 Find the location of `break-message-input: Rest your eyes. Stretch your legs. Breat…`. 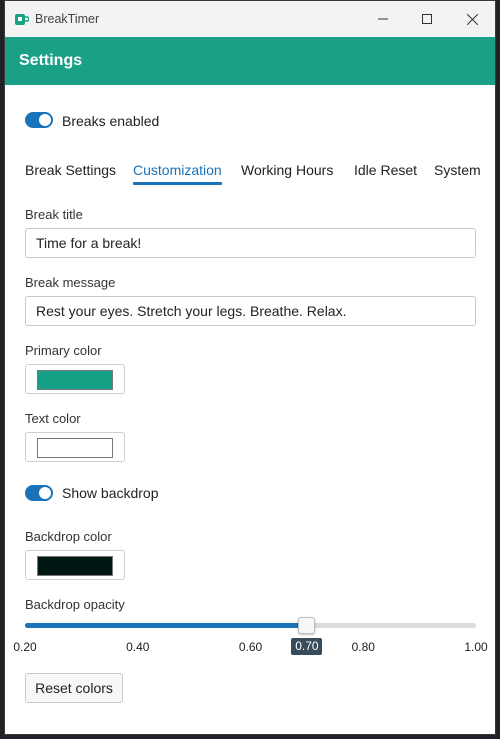

break-message-input: Rest your eyes. Stretch your legs. Breat… is located at coordinates (250, 311).